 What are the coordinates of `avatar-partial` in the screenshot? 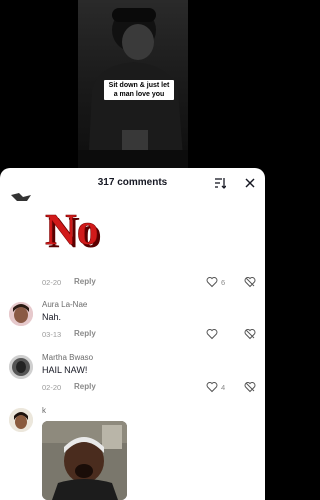 It's located at (21, 197).